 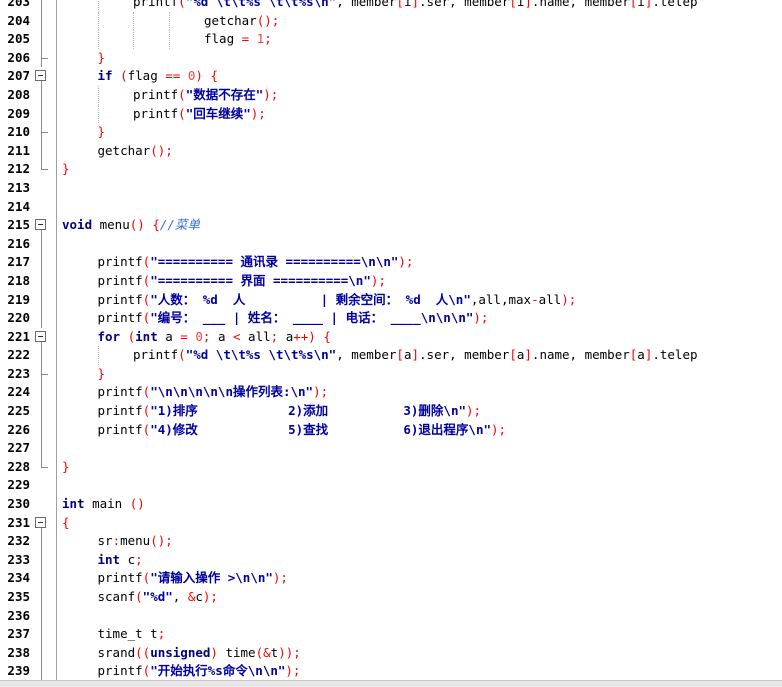 I want to click on code-token: (), so click(x=137, y=504).